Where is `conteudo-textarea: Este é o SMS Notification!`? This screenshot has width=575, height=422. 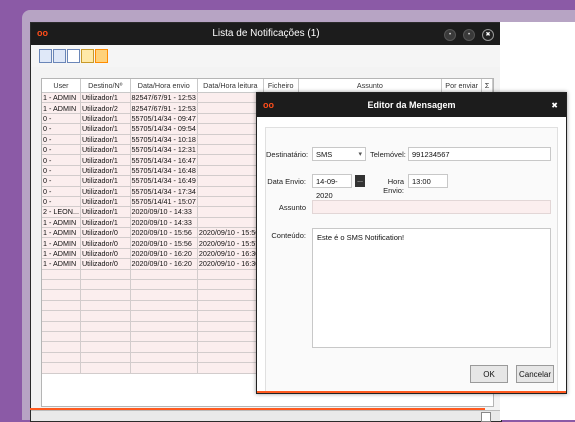 conteudo-textarea: Este é o SMS Notification! is located at coordinates (431, 288).